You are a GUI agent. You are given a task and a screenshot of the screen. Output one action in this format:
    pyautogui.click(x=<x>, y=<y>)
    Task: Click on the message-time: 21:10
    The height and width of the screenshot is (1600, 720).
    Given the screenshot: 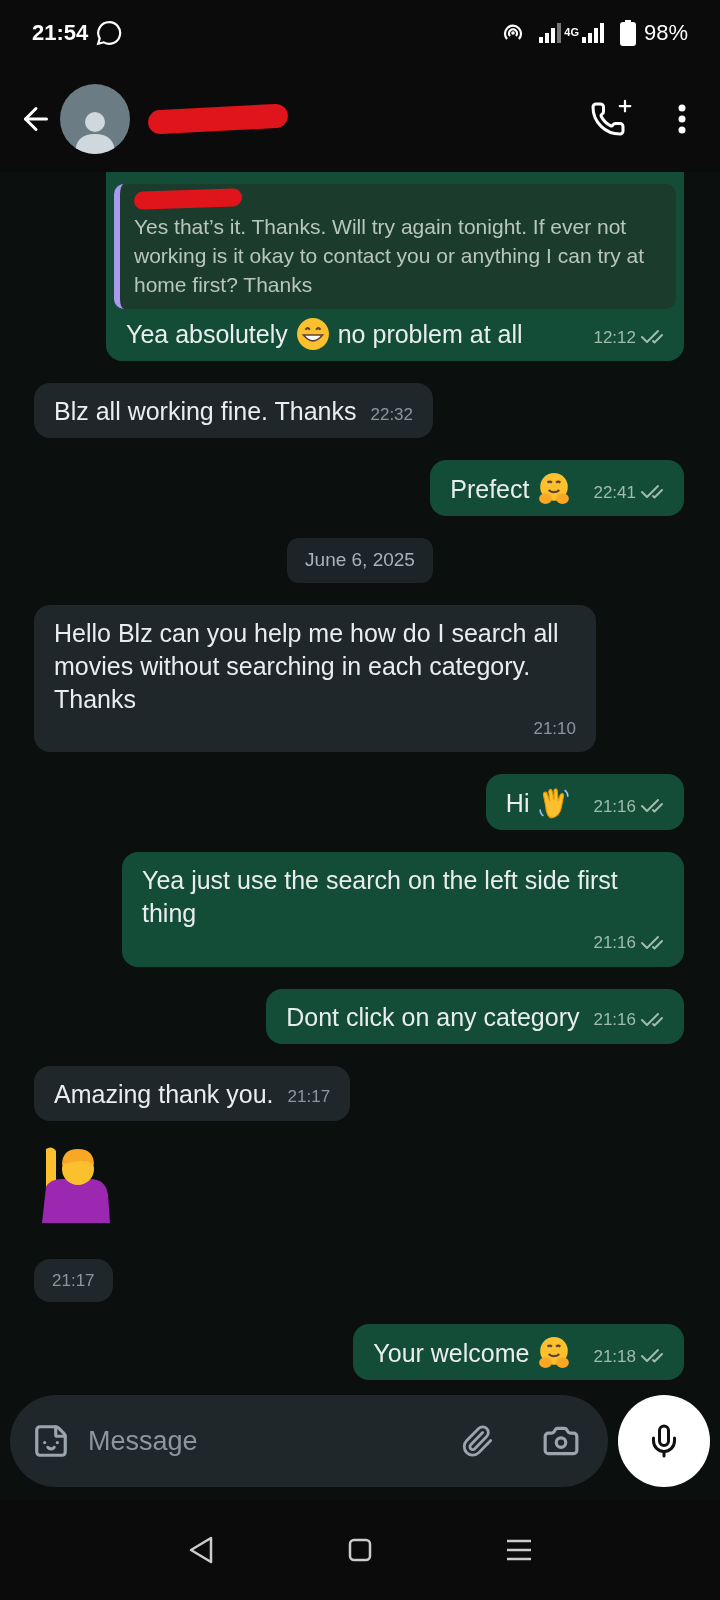 What is the action you would take?
    pyautogui.click(x=554, y=728)
    